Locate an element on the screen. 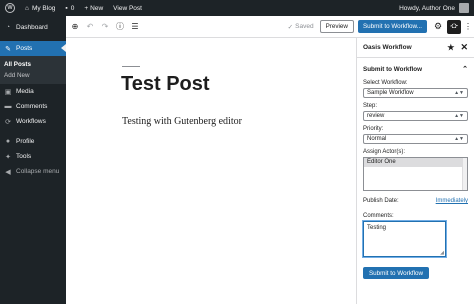 The height and width of the screenshot is (304, 474). sidebar-item-profile: ● Profile is located at coordinates (33, 141).